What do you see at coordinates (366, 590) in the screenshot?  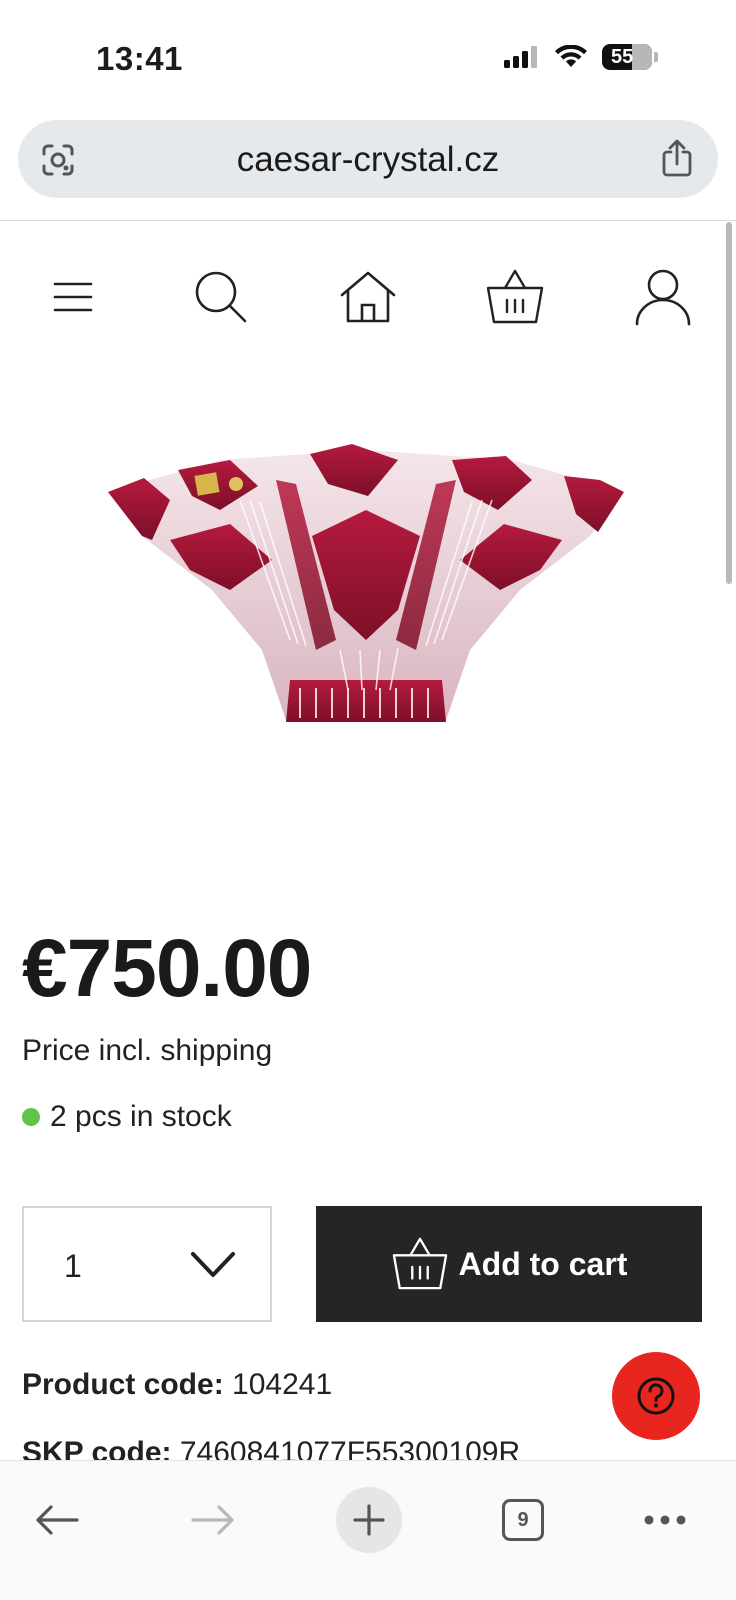 I see `product-image` at bounding box center [366, 590].